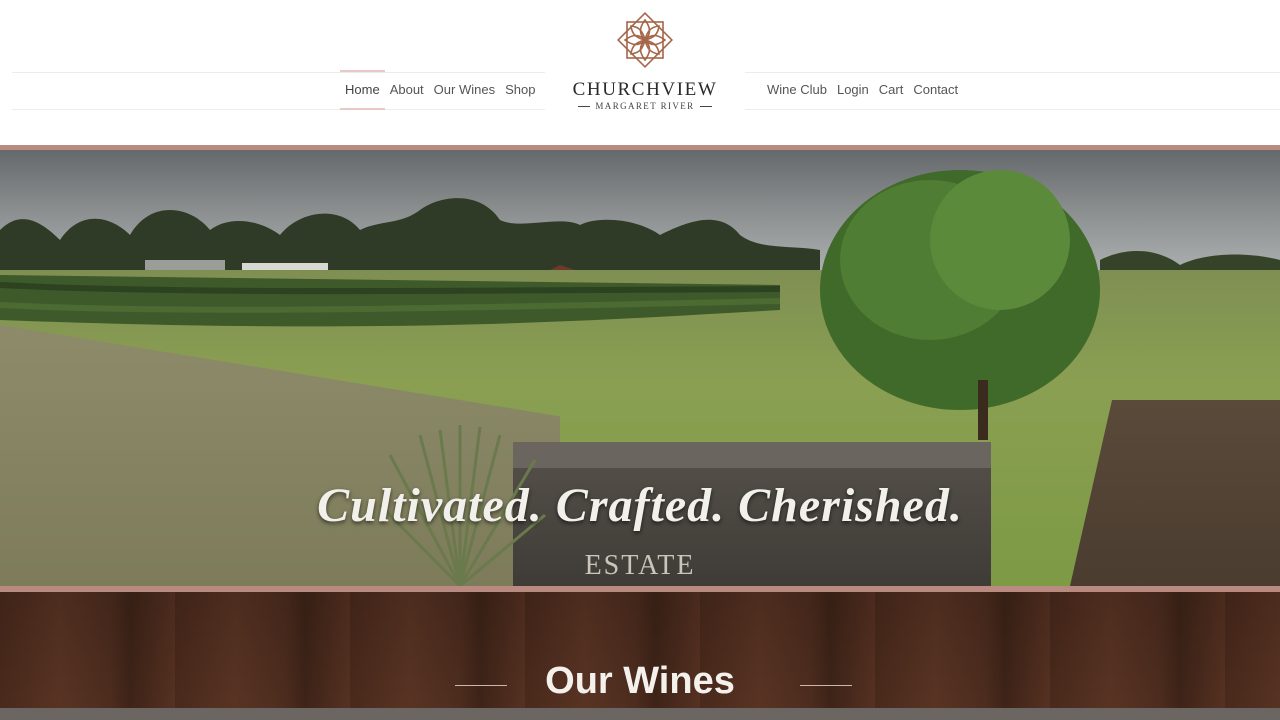 This screenshot has width=1280, height=720. I want to click on primary-nav-right: Wine Club Login Cart Contact, so click(862, 90).